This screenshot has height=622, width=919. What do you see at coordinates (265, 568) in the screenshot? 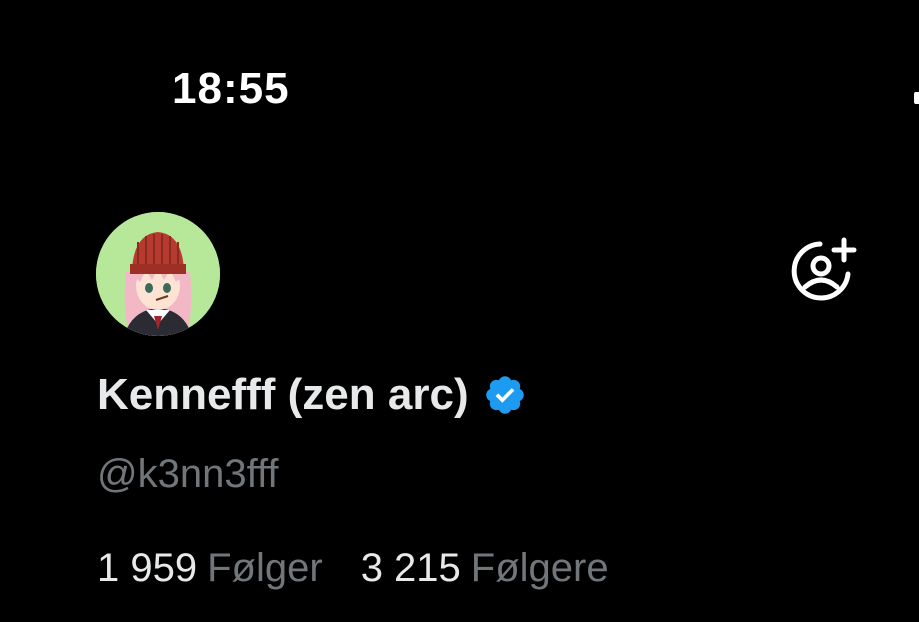
I see `following-label: Følger` at bounding box center [265, 568].